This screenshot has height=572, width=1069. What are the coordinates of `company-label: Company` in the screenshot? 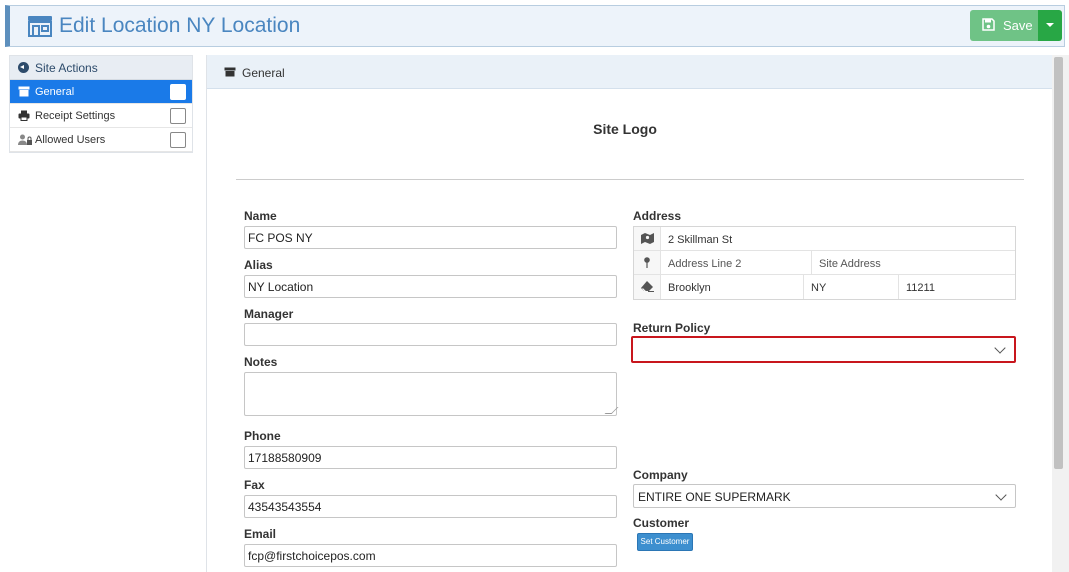 It's located at (660, 475).